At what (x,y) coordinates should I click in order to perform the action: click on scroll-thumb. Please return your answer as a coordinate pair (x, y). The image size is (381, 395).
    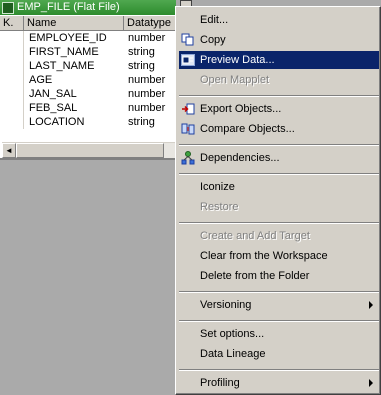
    Looking at the image, I should click on (90, 150).